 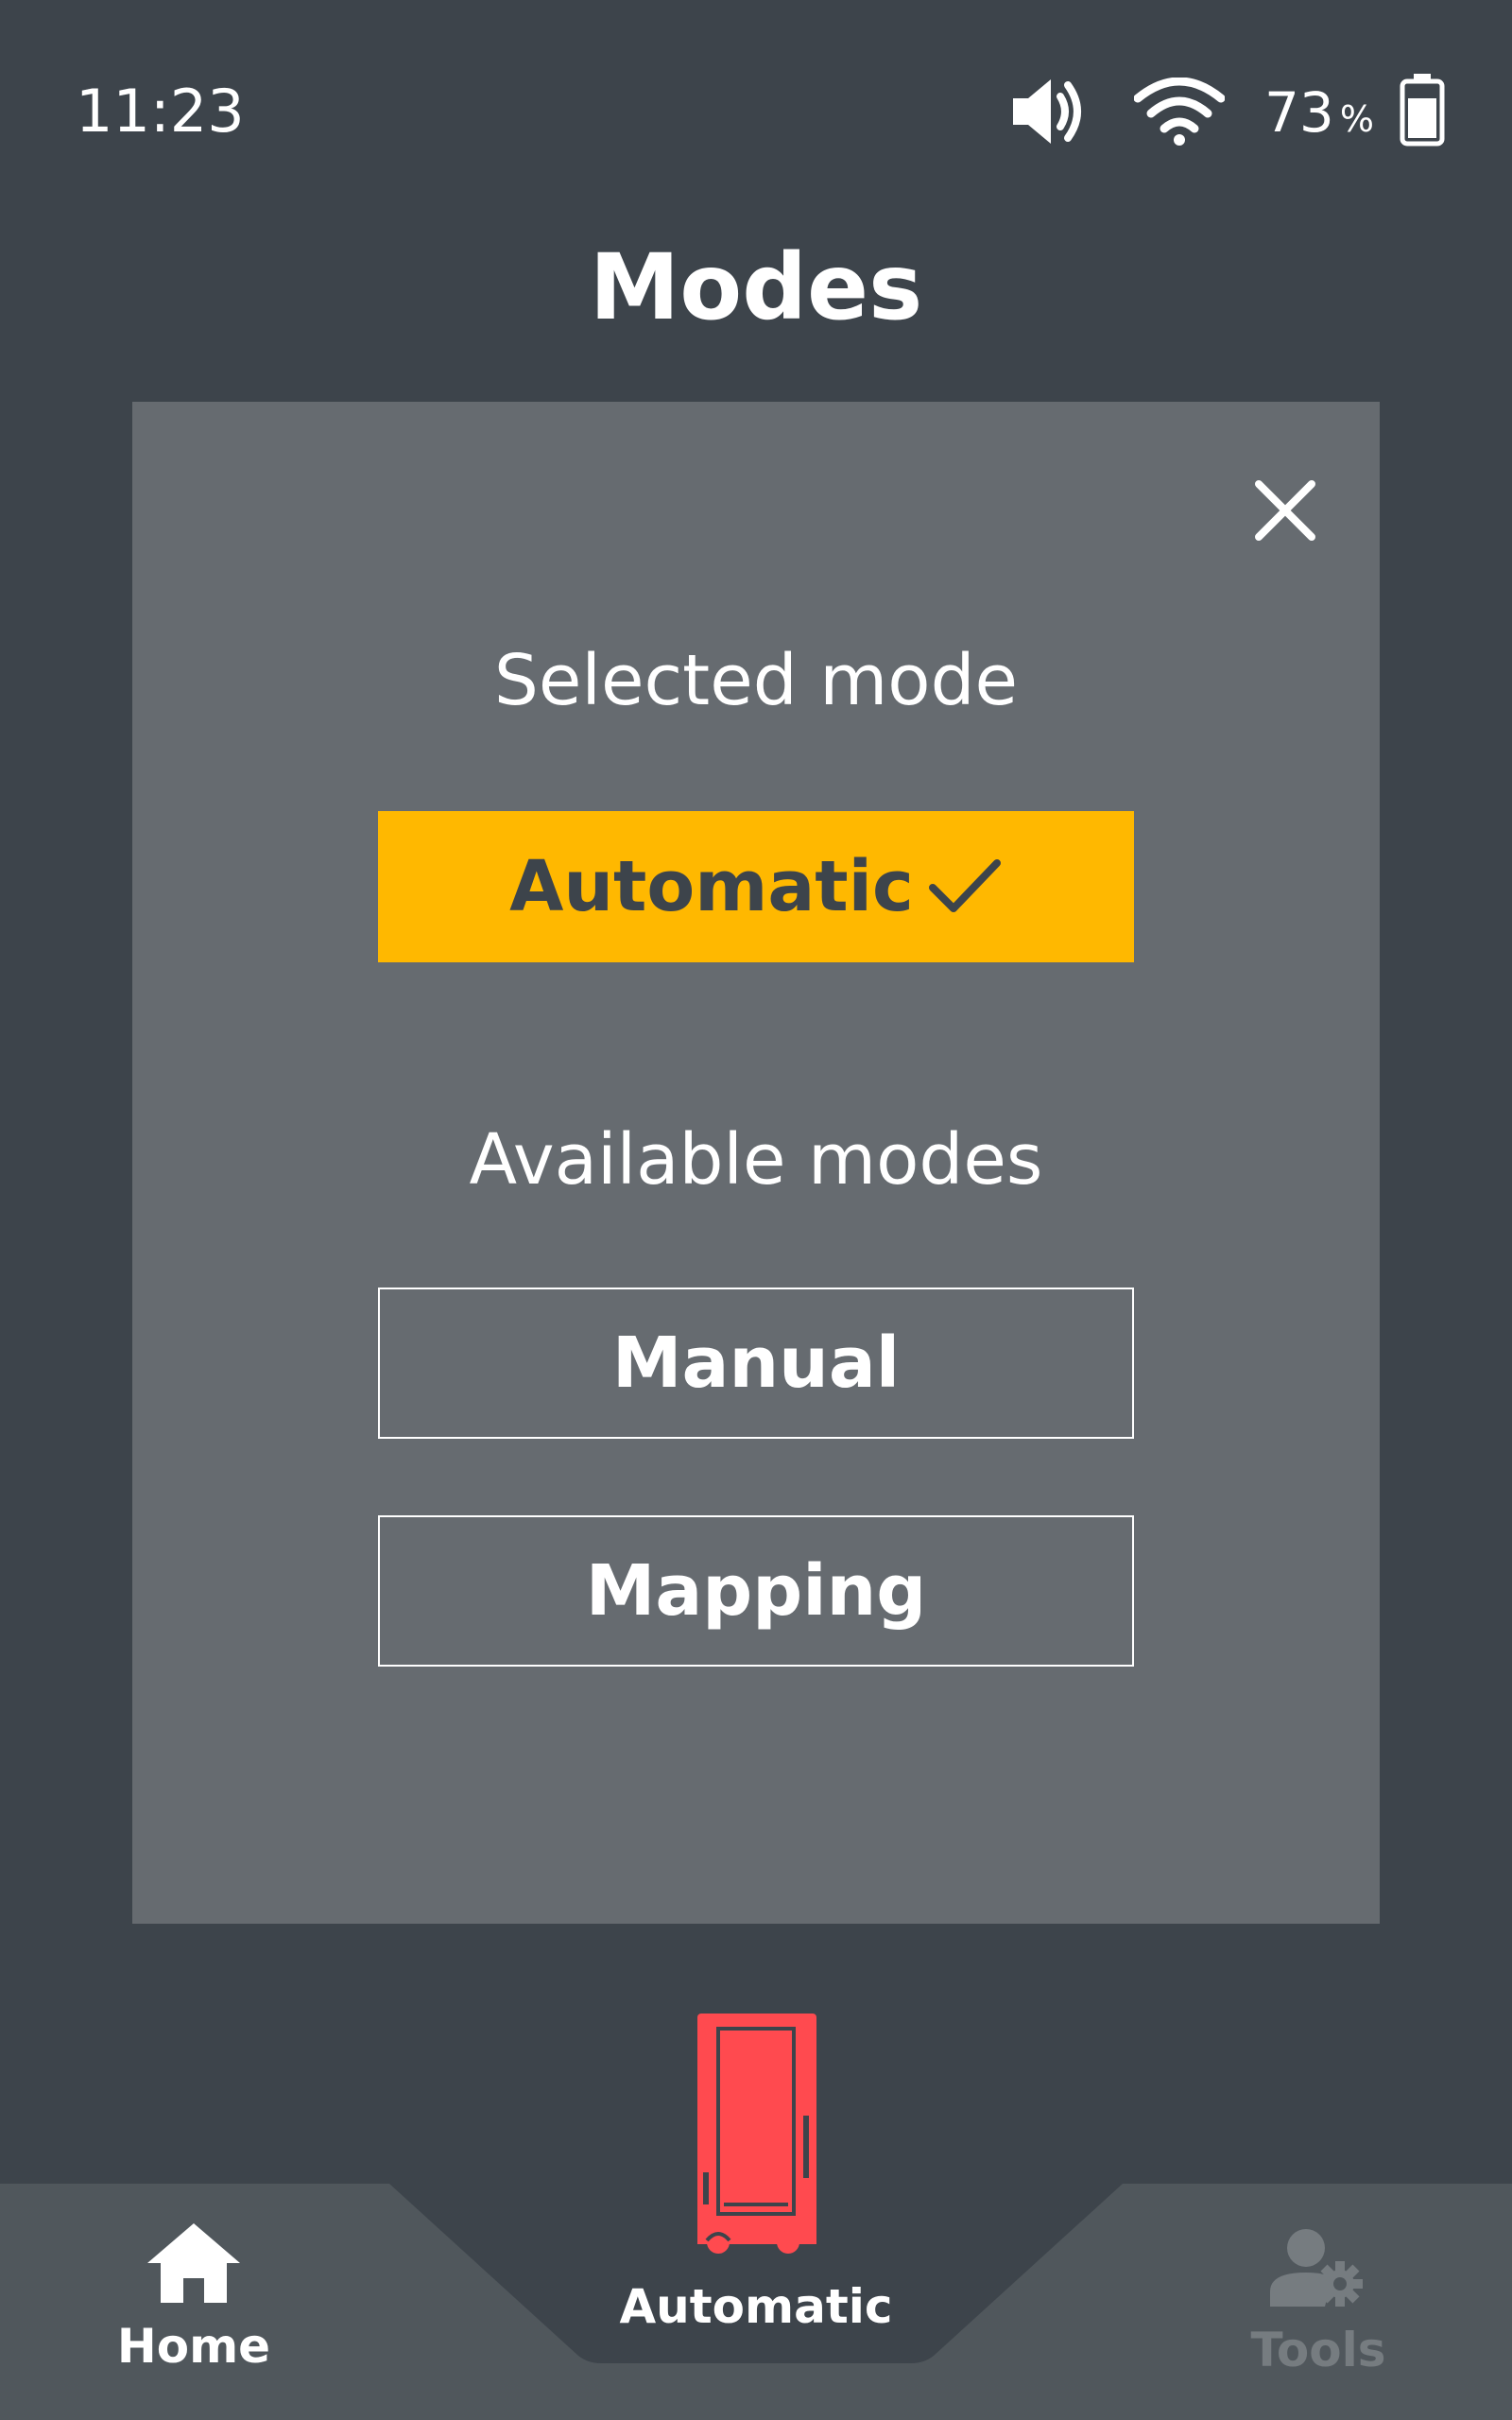 I want to click on selected-mode-label: Automatic, so click(x=711, y=886).